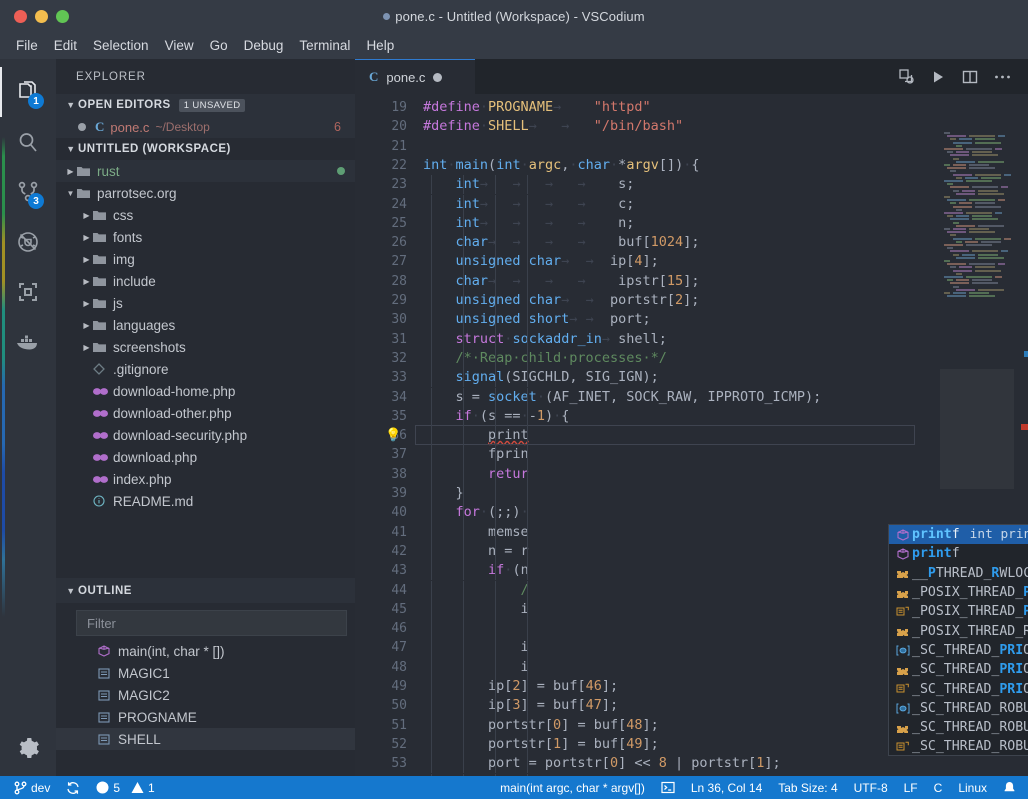 The width and height of the screenshot is (1028, 799). I want to click on tree-item-readme-md: ▶README.md, so click(205, 501).